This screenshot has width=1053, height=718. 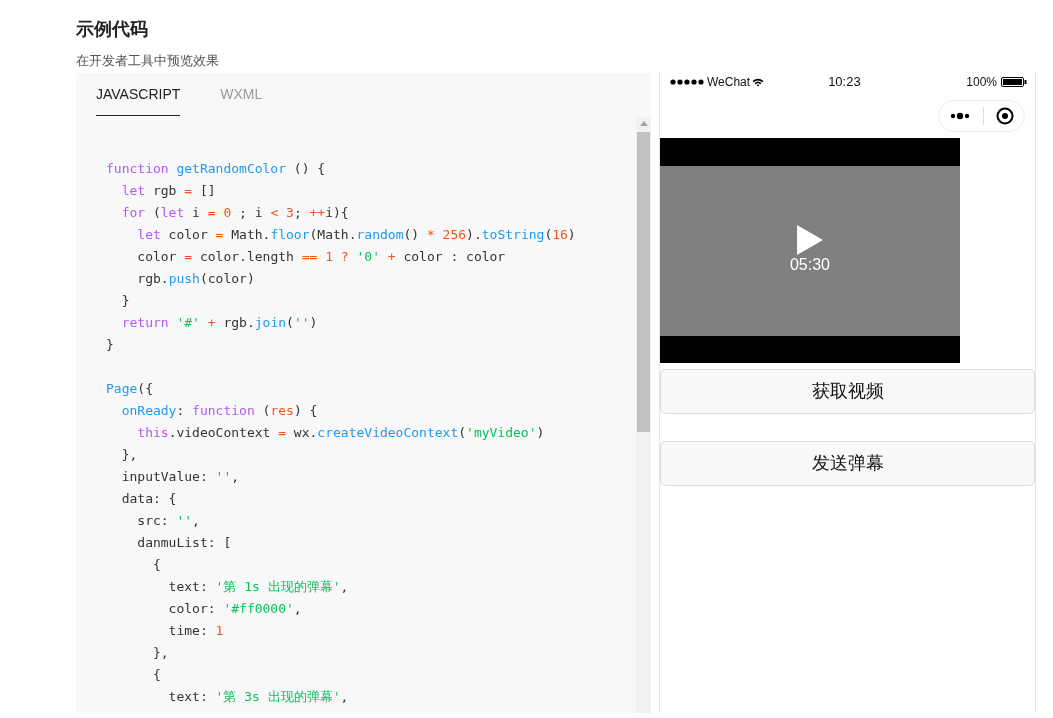 What do you see at coordinates (847, 463) in the screenshot?
I see `action-button: 发送弹幕` at bounding box center [847, 463].